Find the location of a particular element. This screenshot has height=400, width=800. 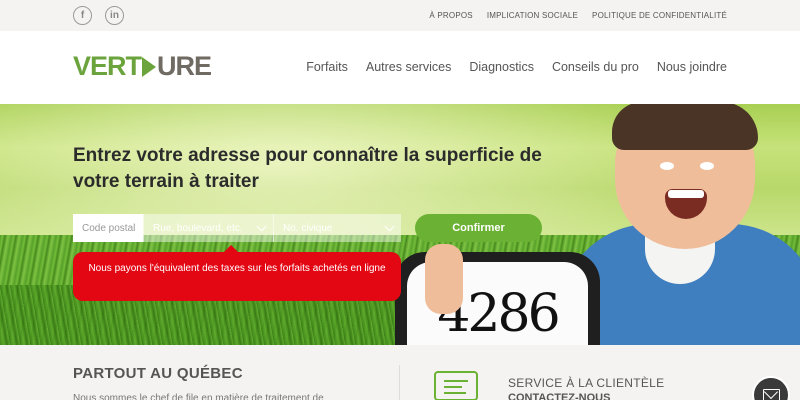

link-a-propos: À PROPOS is located at coordinates (450, 15).